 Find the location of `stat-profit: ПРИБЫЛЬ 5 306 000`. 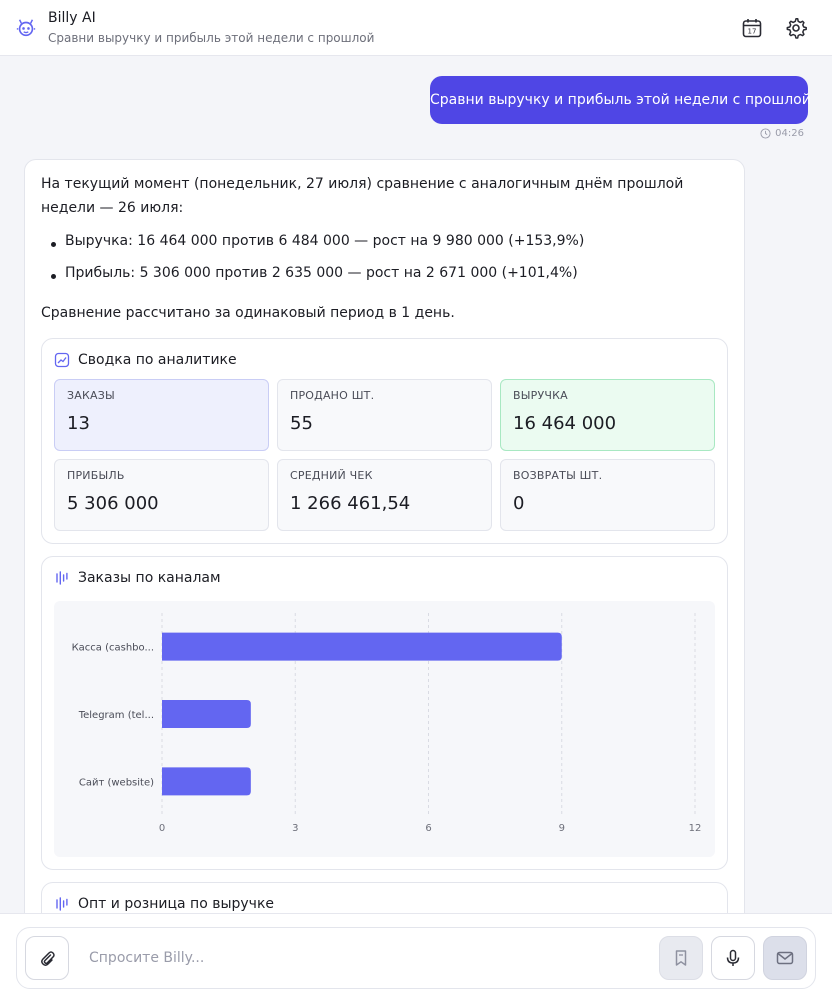

stat-profit: ПРИБЫЛЬ 5 306 000 is located at coordinates (161, 495).